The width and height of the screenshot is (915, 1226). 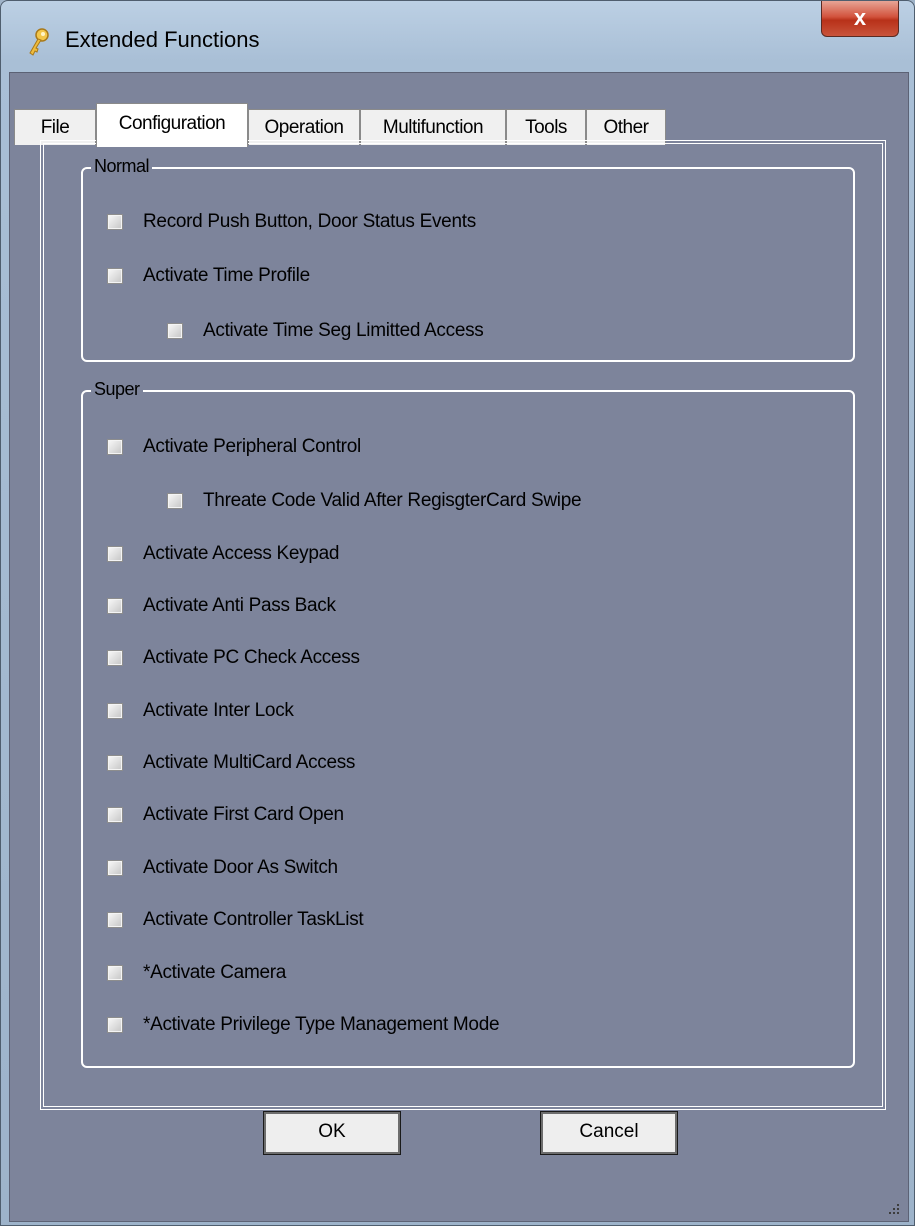 I want to click on super-item-row: Activate Anti Pass Back, so click(x=221, y=606).